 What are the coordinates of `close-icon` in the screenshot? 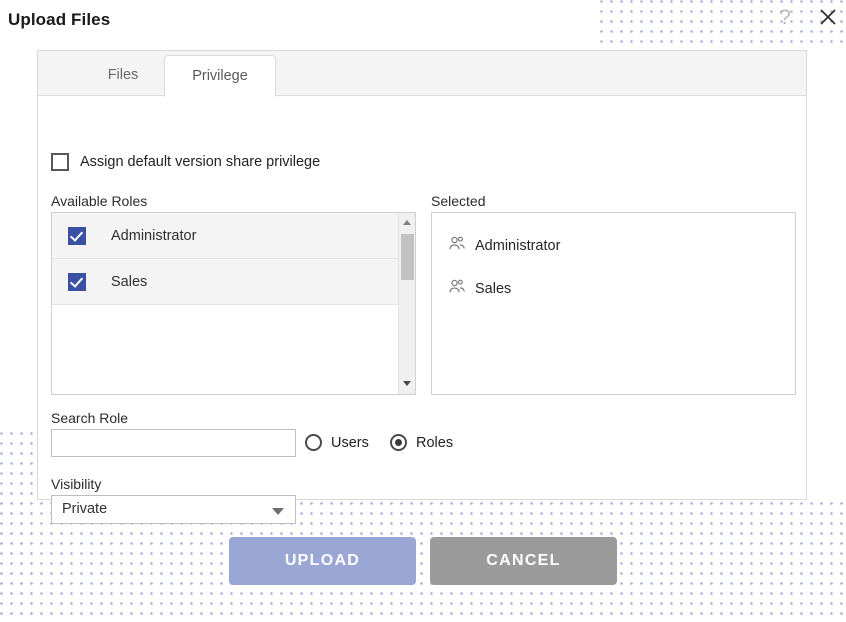 It's located at (828, 18).